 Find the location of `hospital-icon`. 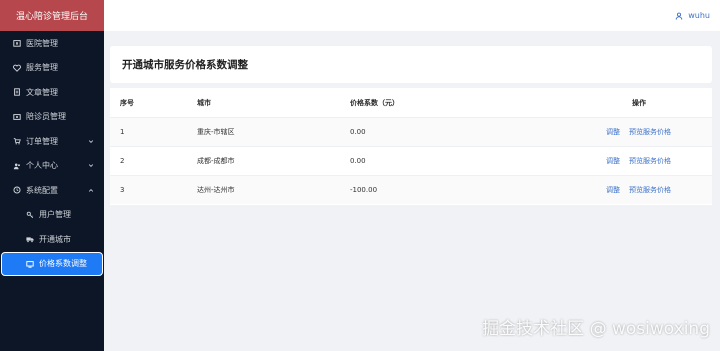

hospital-icon is located at coordinates (16, 43).